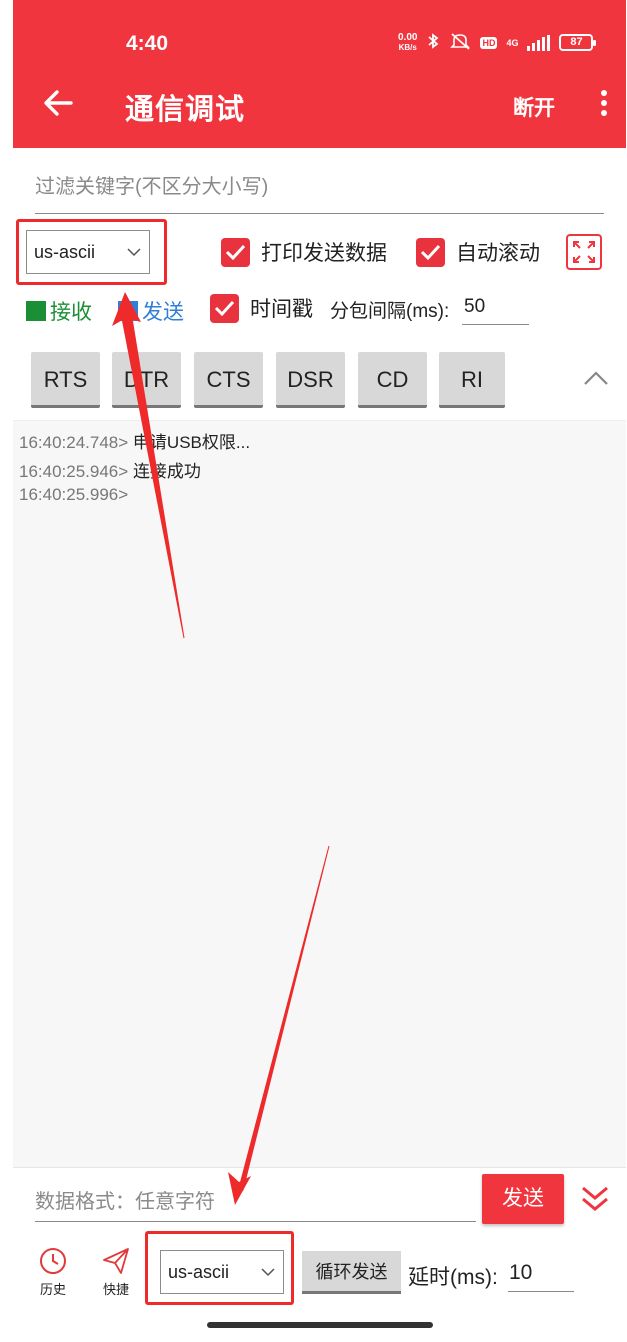  What do you see at coordinates (390, 311) in the screenshot?
I see `packet-interval-label: 分包间隔(ms):` at bounding box center [390, 311].